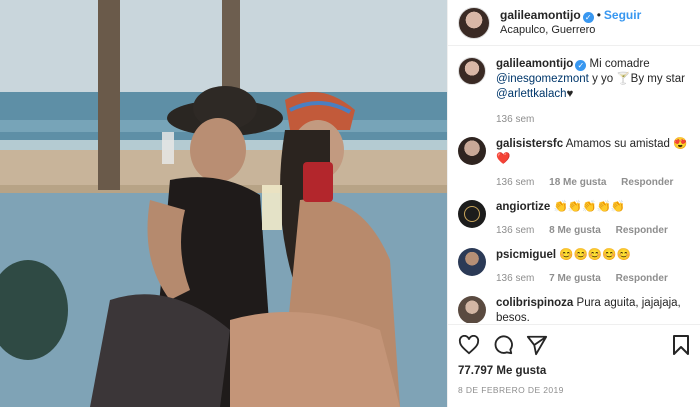  What do you see at coordinates (595, 255) in the screenshot?
I see `comment-text: 😊😊😊😊😊` at bounding box center [595, 255].